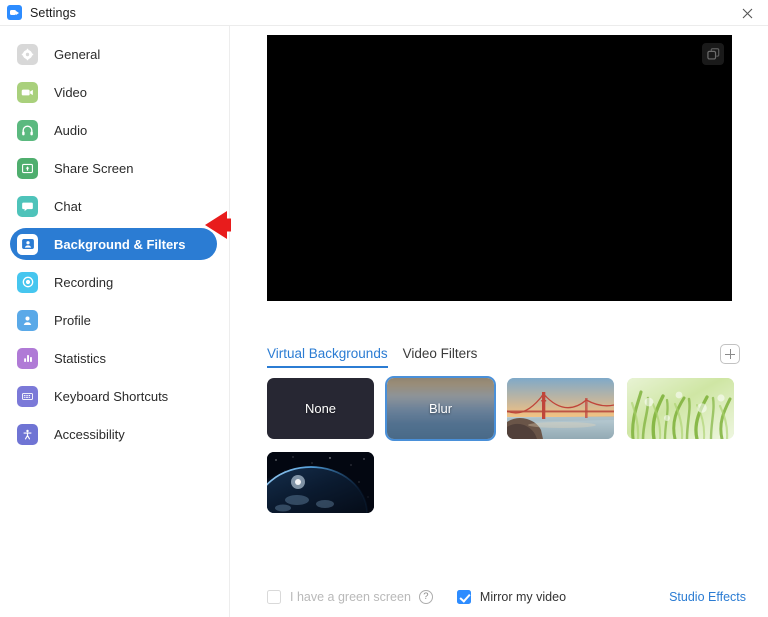 The width and height of the screenshot is (768, 617). Describe the element at coordinates (27, 130) in the screenshot. I see `headphones-icon` at that location.